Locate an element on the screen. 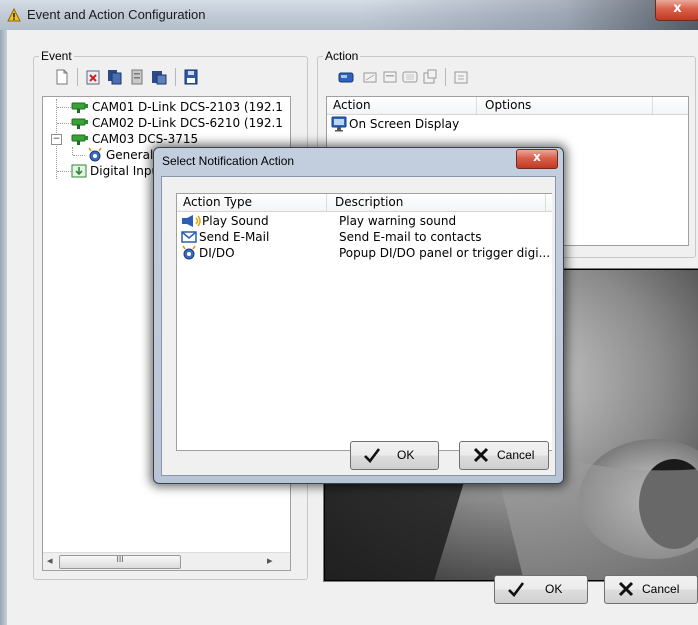 This screenshot has height=625, width=698. action-type-label: Send E-Mail is located at coordinates (234, 237).